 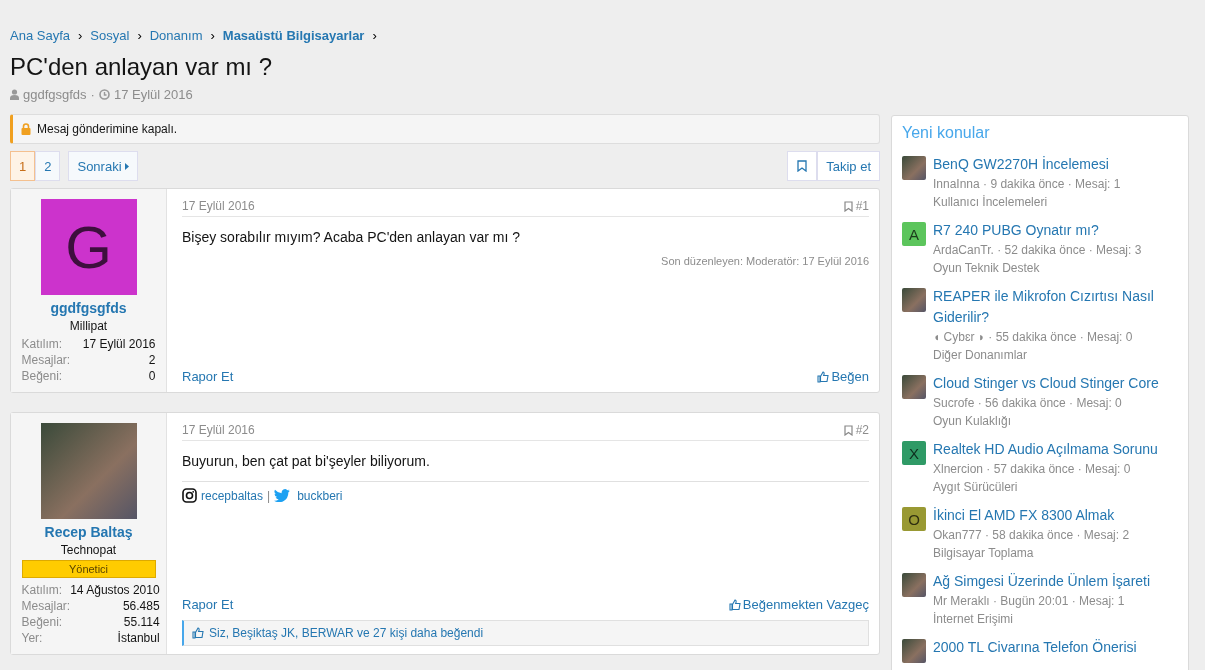 What do you see at coordinates (88, 569) in the screenshot?
I see `role-badge: Yönetici` at bounding box center [88, 569].